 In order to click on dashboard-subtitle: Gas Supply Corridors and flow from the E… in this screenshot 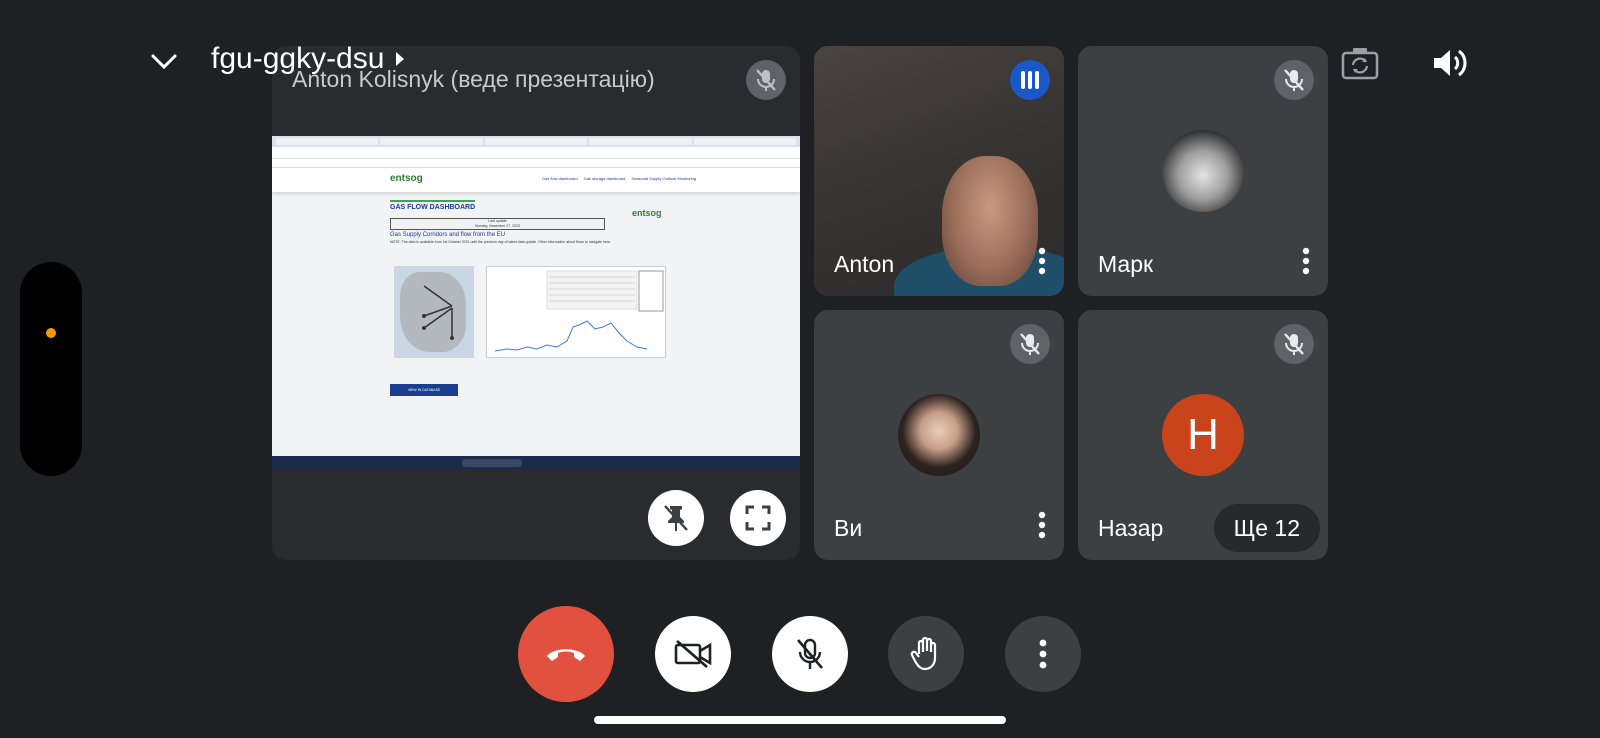, I will do `click(448, 235)`.